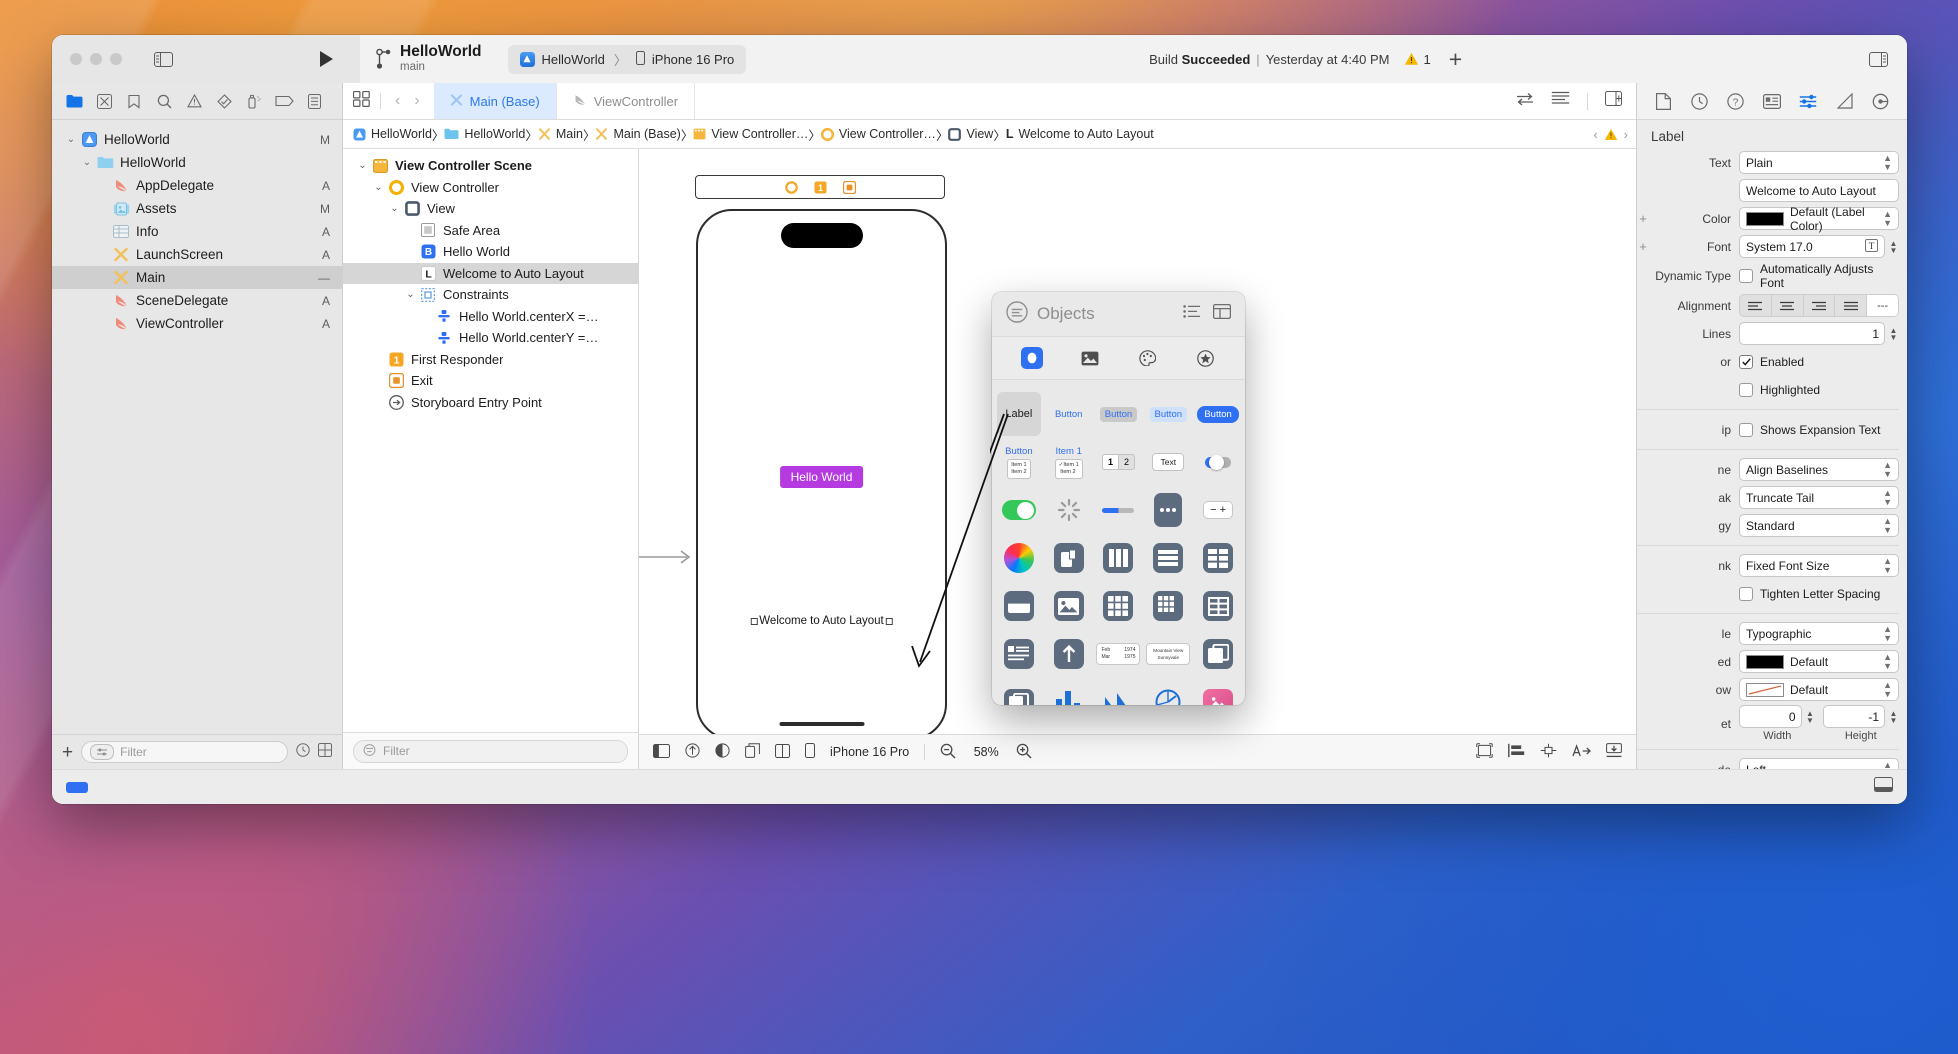 The image size is (1958, 1054). I want to click on color-select: Default (Label Color) ▲ ▼, so click(1819, 219).